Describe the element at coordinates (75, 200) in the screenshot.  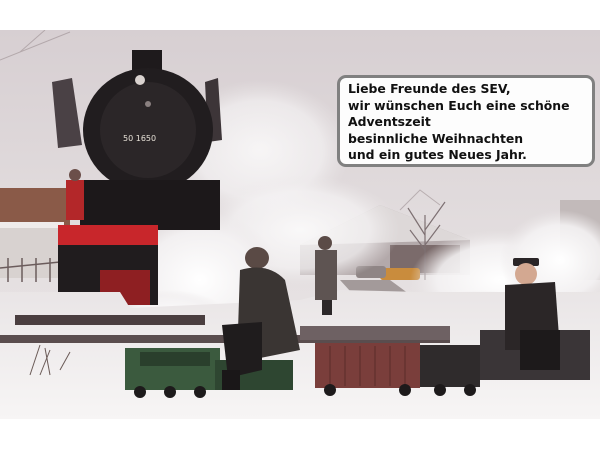
I see `person-red-jacket` at that location.